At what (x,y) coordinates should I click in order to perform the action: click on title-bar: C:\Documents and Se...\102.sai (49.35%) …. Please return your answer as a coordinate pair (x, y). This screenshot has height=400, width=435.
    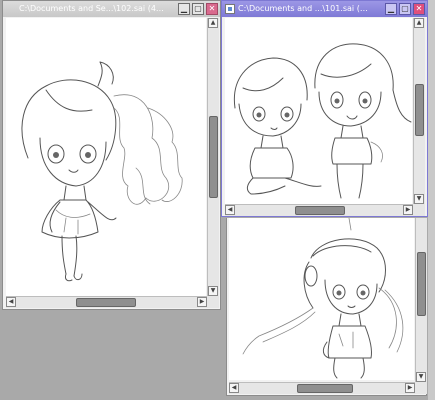
    Looking at the image, I should click on (111, 9).